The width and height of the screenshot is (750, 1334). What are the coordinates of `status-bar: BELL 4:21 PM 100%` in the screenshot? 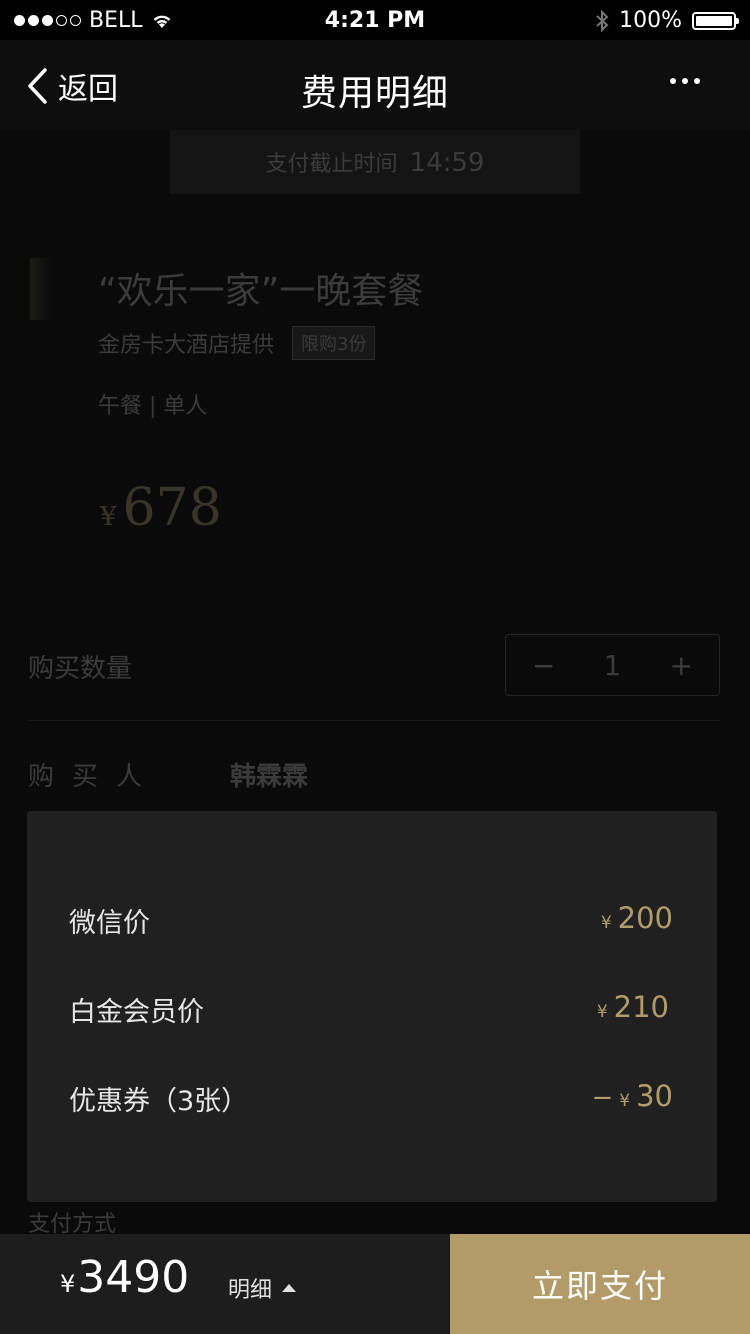 It's located at (375, 20).